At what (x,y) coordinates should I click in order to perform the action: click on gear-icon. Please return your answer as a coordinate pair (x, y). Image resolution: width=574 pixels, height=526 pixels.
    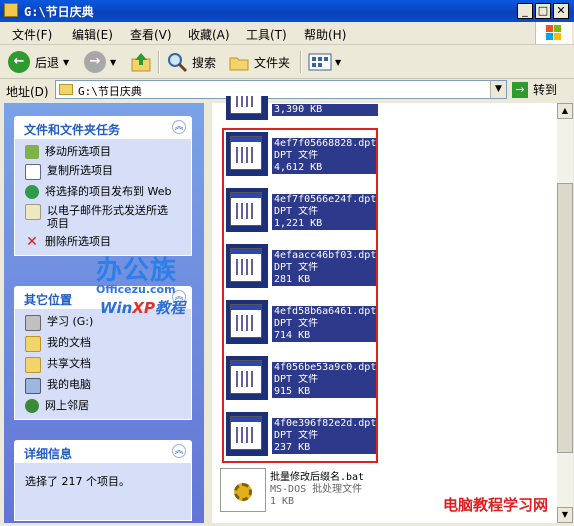
    Looking at the image, I should click on (243, 492).